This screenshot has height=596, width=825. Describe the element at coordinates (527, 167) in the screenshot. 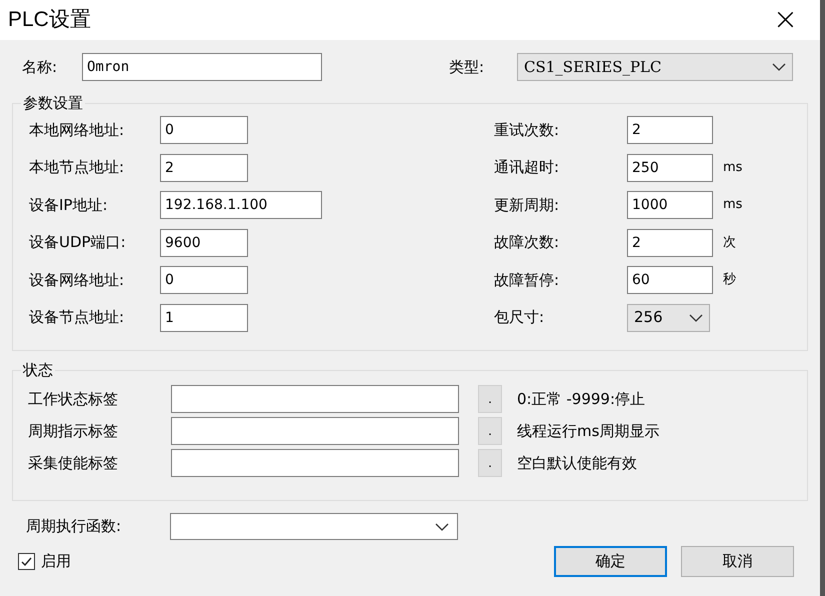

I see `field-label: 通讯超时:` at that location.